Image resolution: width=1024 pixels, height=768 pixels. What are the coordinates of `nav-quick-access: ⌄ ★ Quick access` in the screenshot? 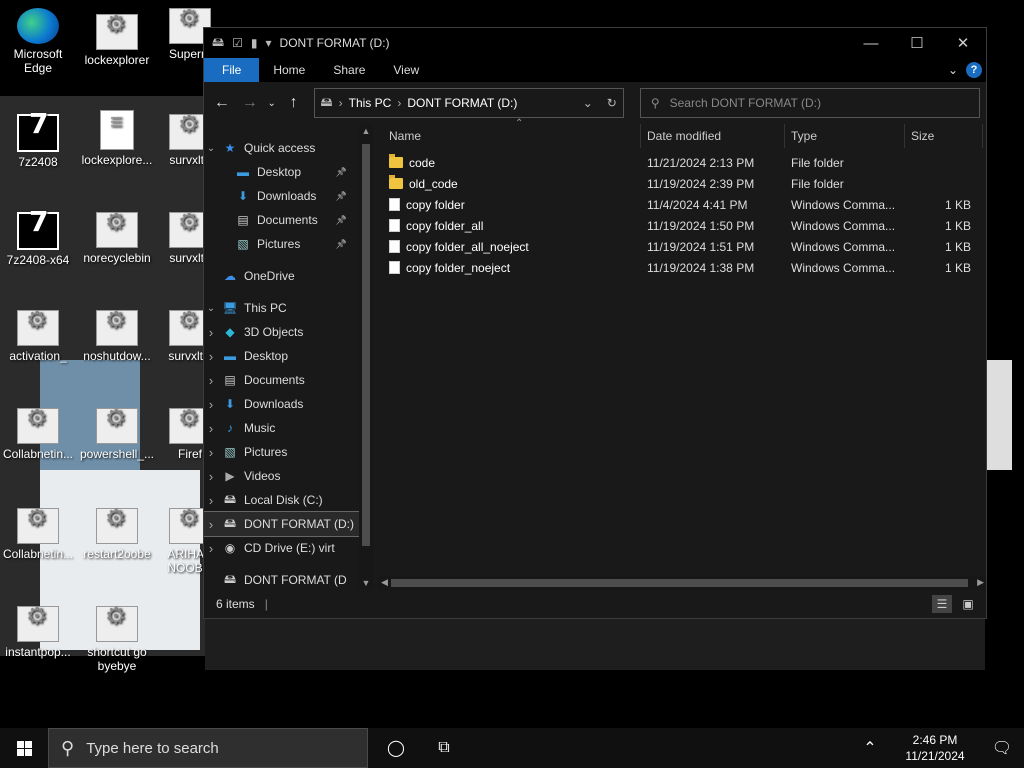 It's located at (281, 148).